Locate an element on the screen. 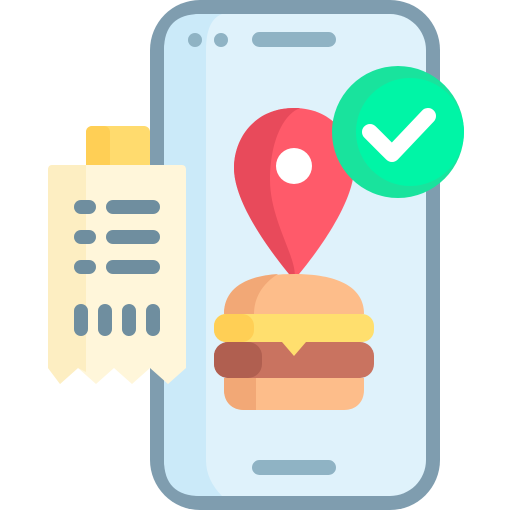 The image size is (512, 512). check-badge-icon is located at coordinates (398, 132).